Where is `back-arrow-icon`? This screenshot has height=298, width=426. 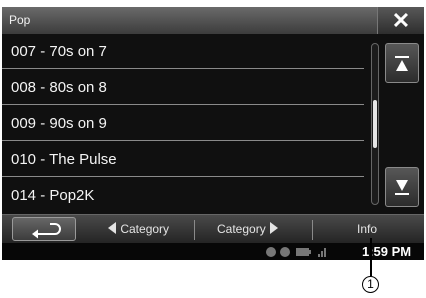
back-arrow-icon is located at coordinates (46, 231).